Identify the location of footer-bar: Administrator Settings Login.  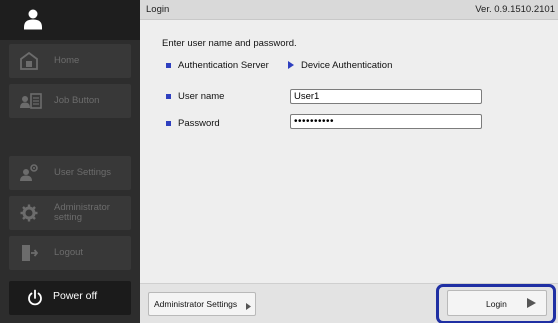
(349, 303).